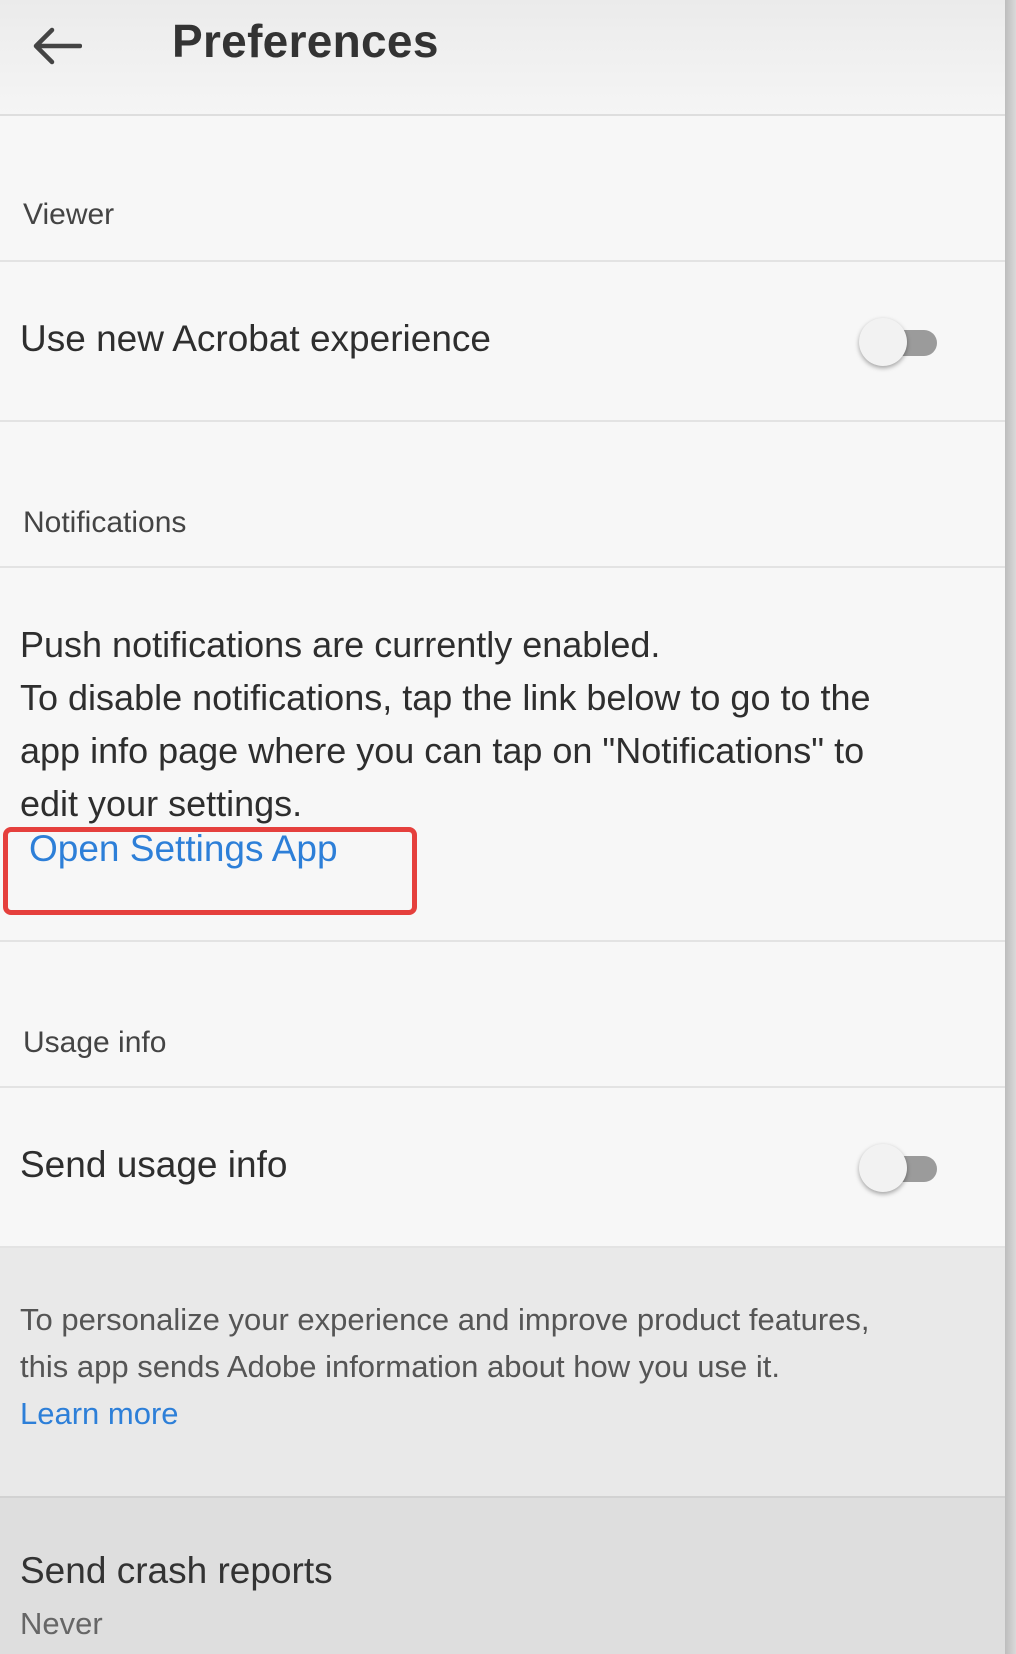  Describe the element at coordinates (99, 1413) in the screenshot. I see `learn-more-link: Learn more` at that location.